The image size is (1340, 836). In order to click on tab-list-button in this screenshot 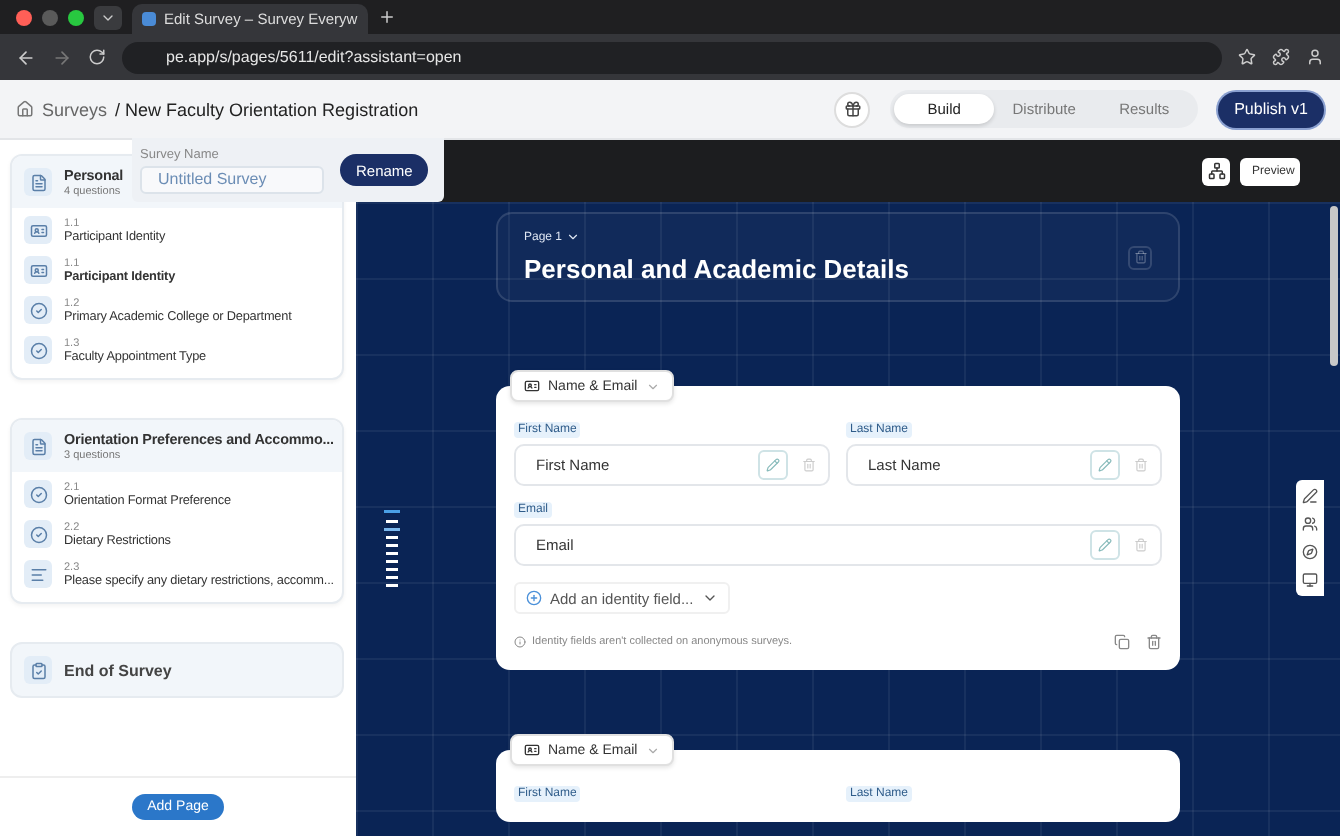, I will do `click(108, 17)`.